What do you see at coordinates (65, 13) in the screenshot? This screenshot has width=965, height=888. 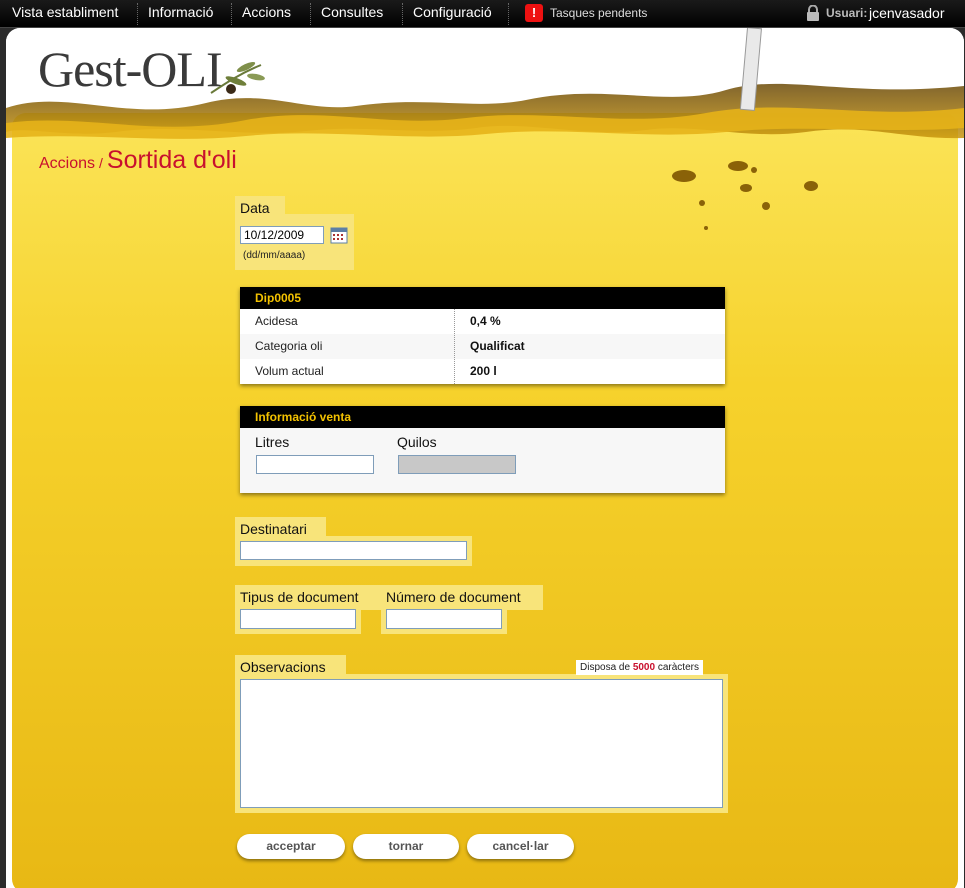 I see `nav-vista-establiment: Vista establiment` at bounding box center [65, 13].